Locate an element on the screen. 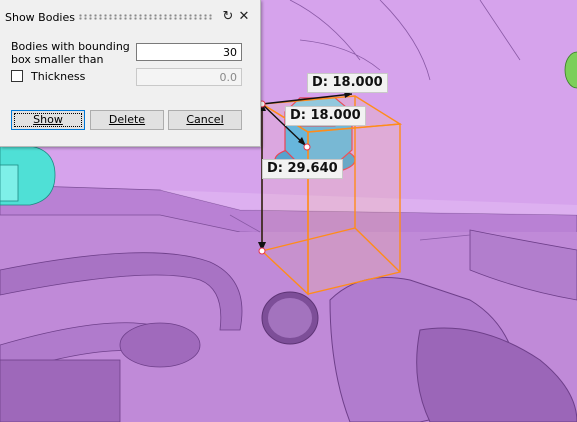  show-button-label: Show is located at coordinates (48, 119).